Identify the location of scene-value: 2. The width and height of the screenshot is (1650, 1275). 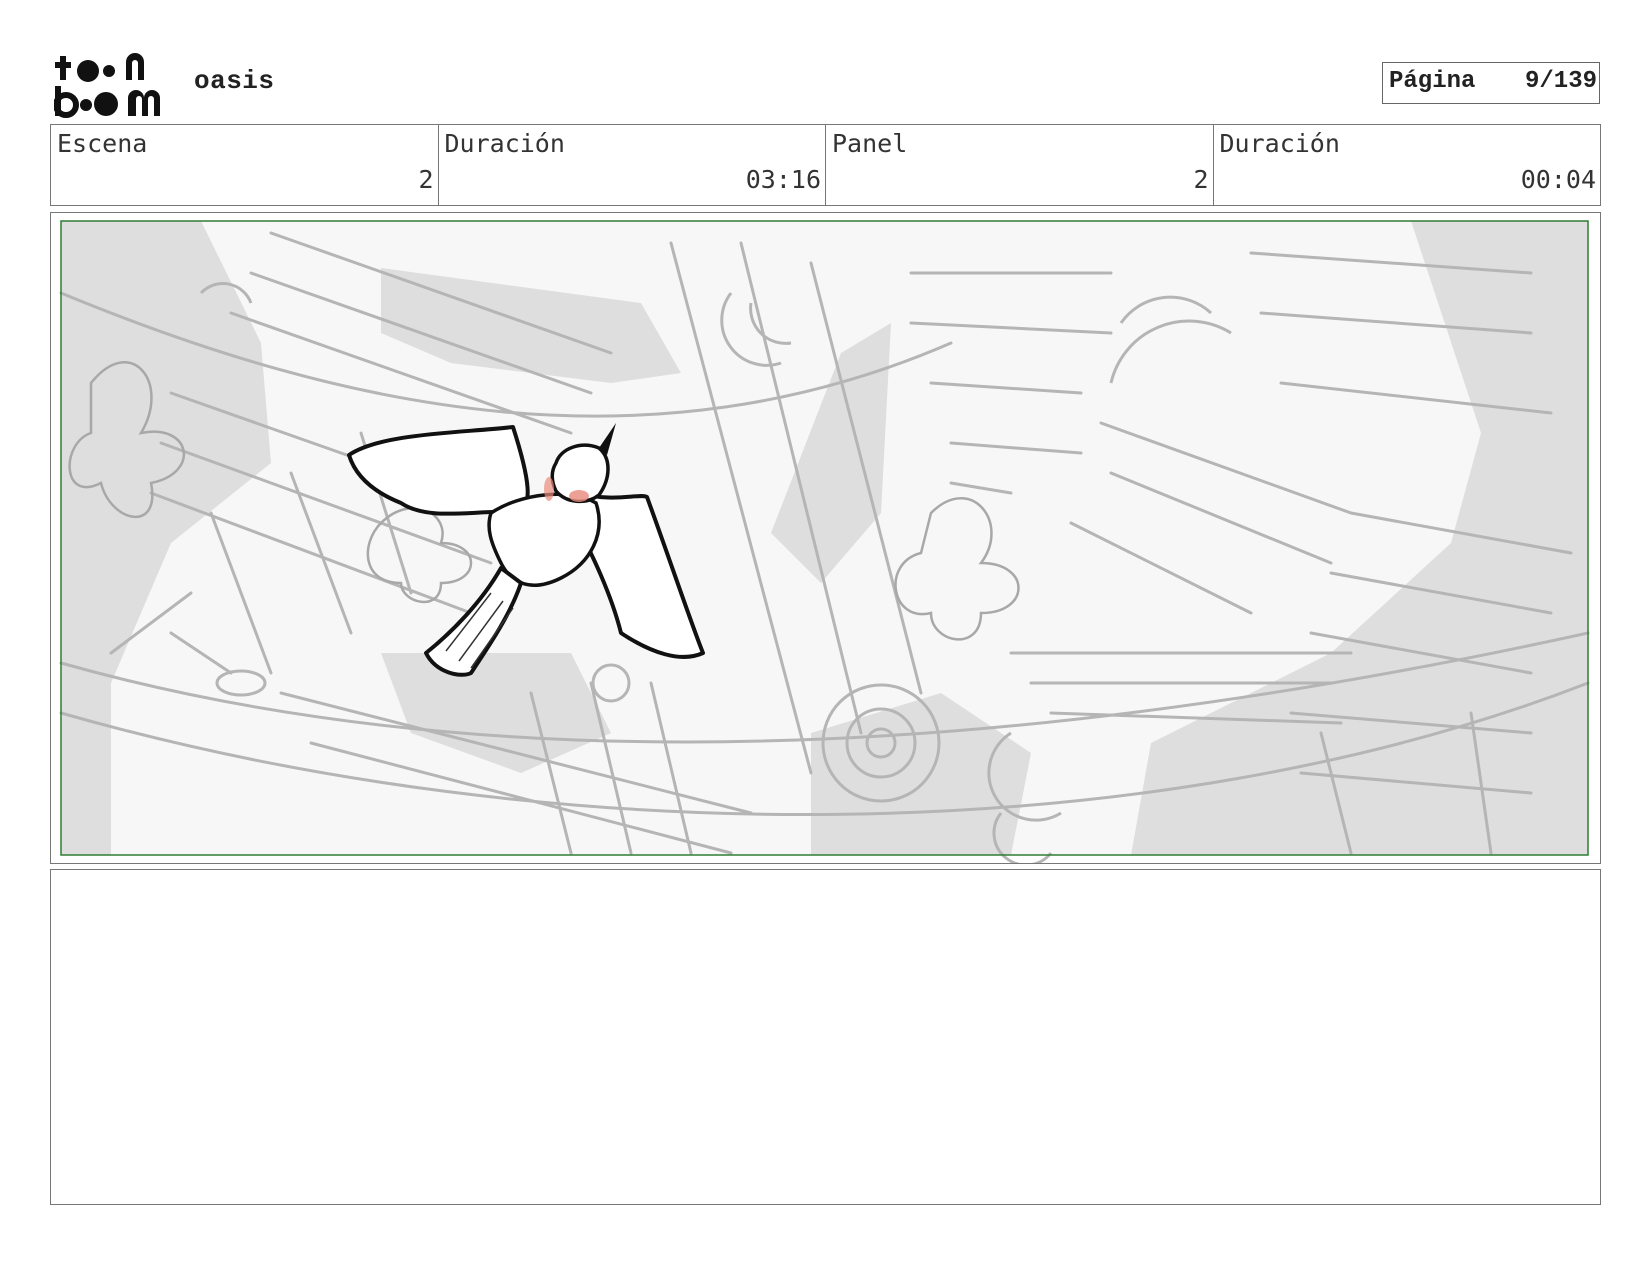
(426, 179).